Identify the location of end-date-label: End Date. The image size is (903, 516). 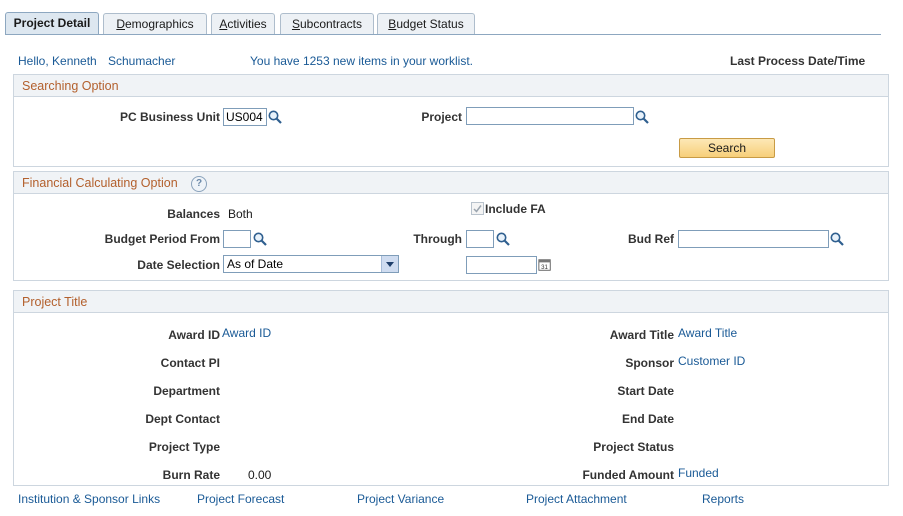
(647, 419).